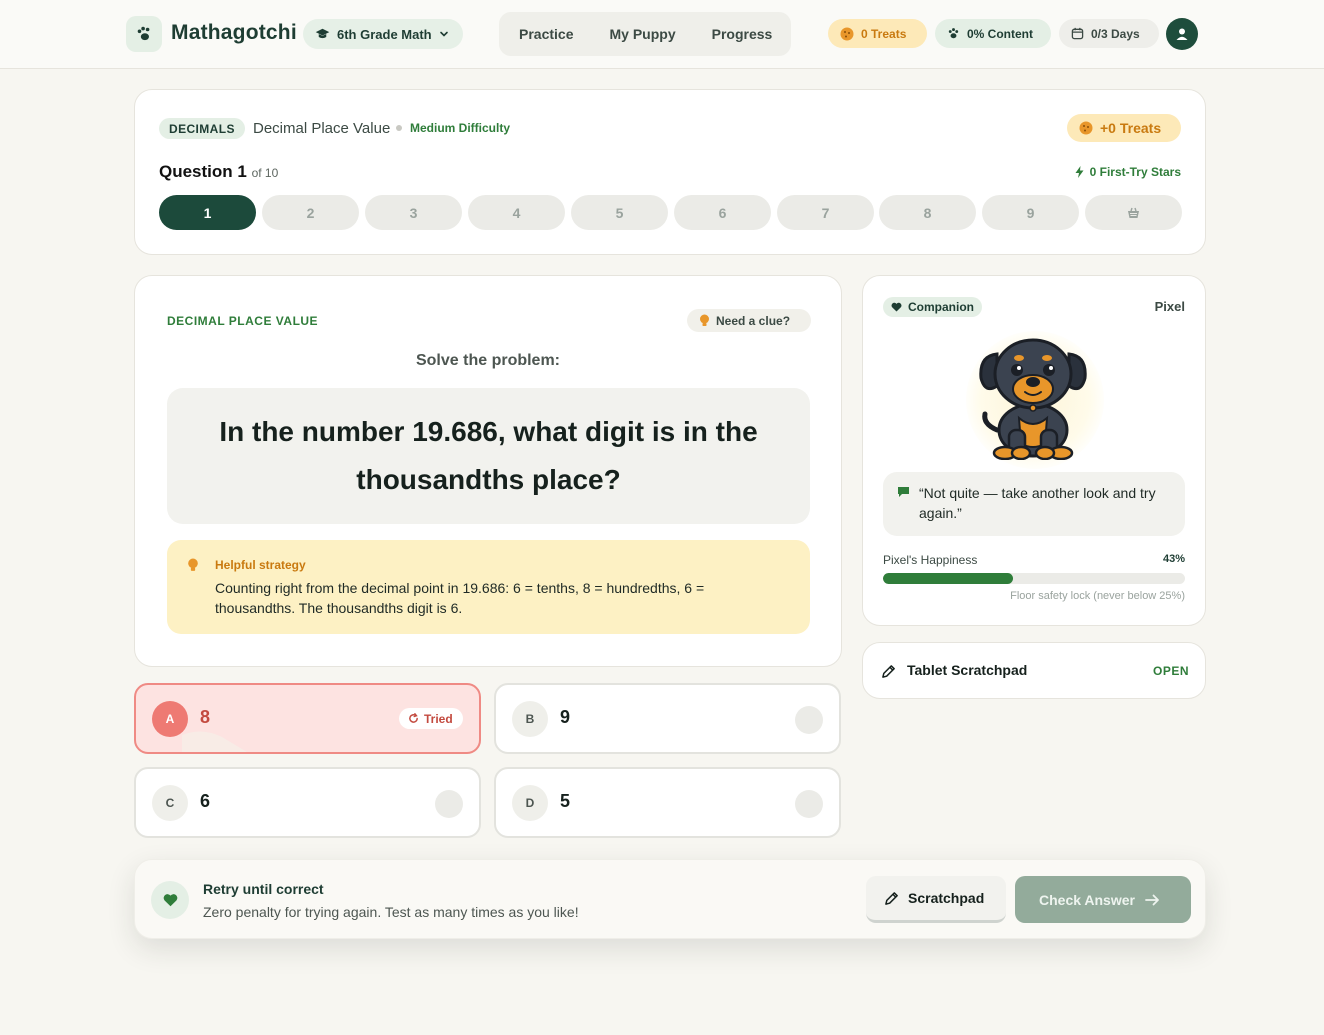 The height and width of the screenshot is (1035, 1324). Describe the element at coordinates (263, 889) in the screenshot. I see `retry-title: Retry until correct` at that location.